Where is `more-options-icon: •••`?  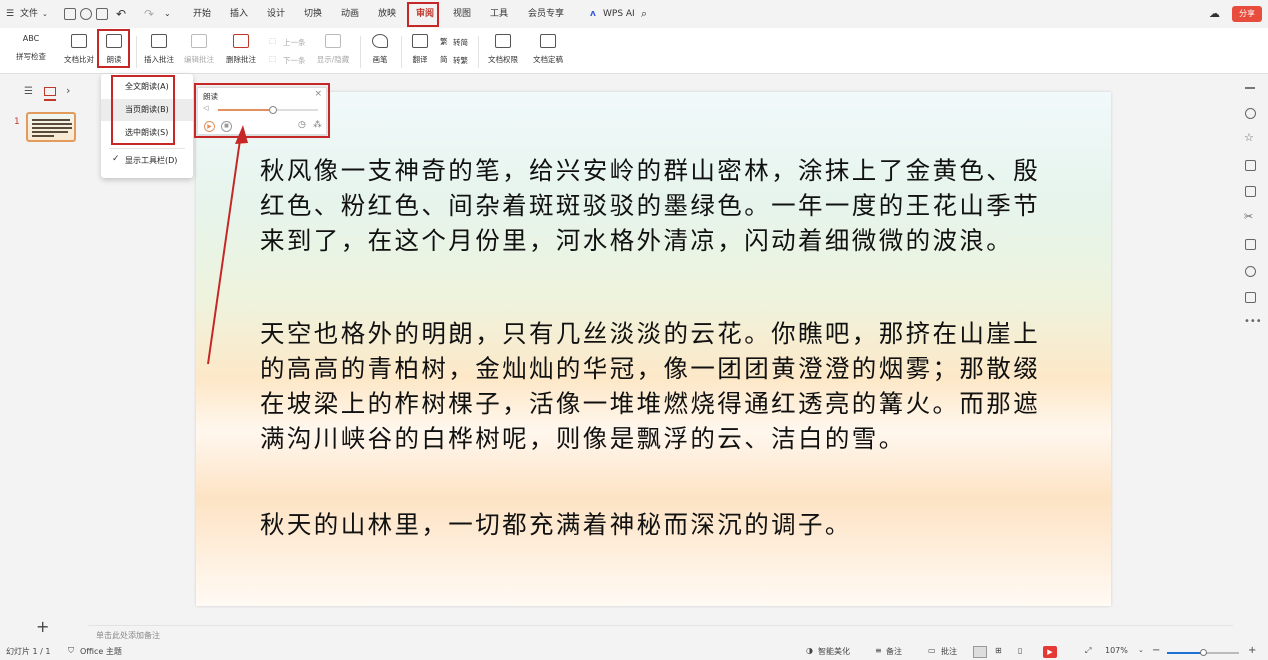 more-options-icon: ••• is located at coordinates (1253, 321).